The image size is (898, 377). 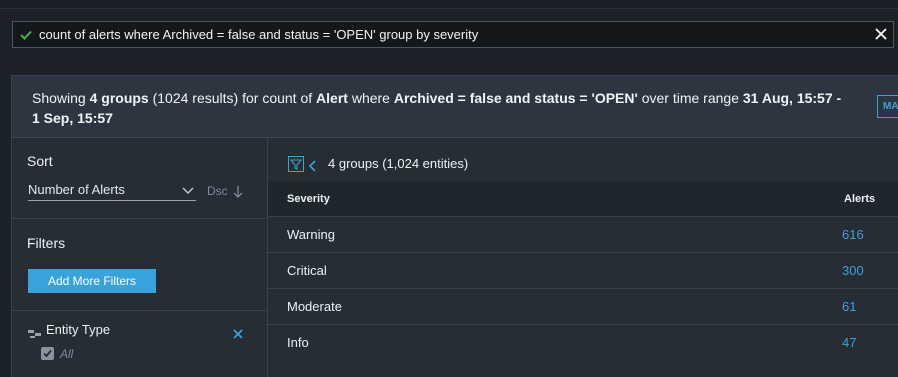 What do you see at coordinates (67, 354) in the screenshot?
I see `all-label: All` at bounding box center [67, 354].